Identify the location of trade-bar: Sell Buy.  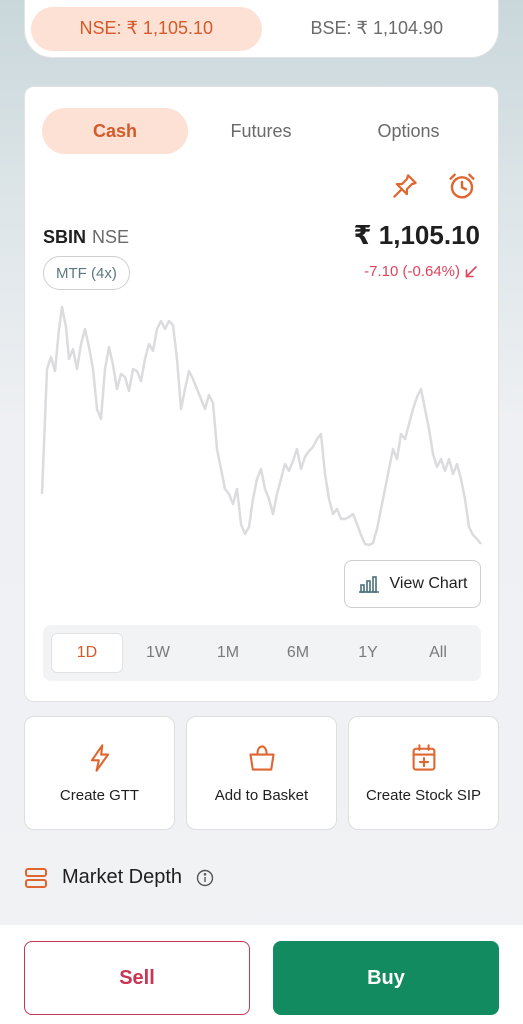
(261, 974).